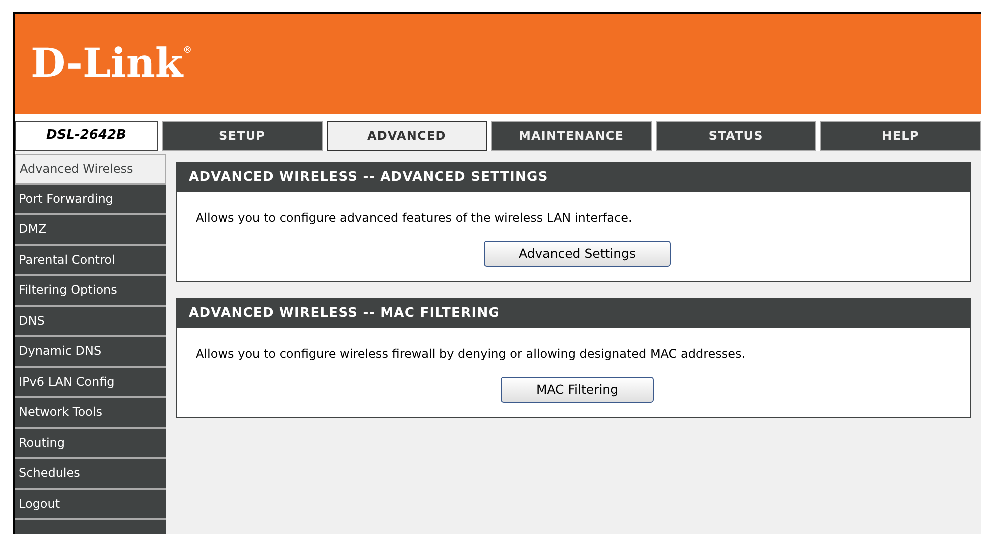  I want to click on nav-tab: HELP, so click(900, 136).